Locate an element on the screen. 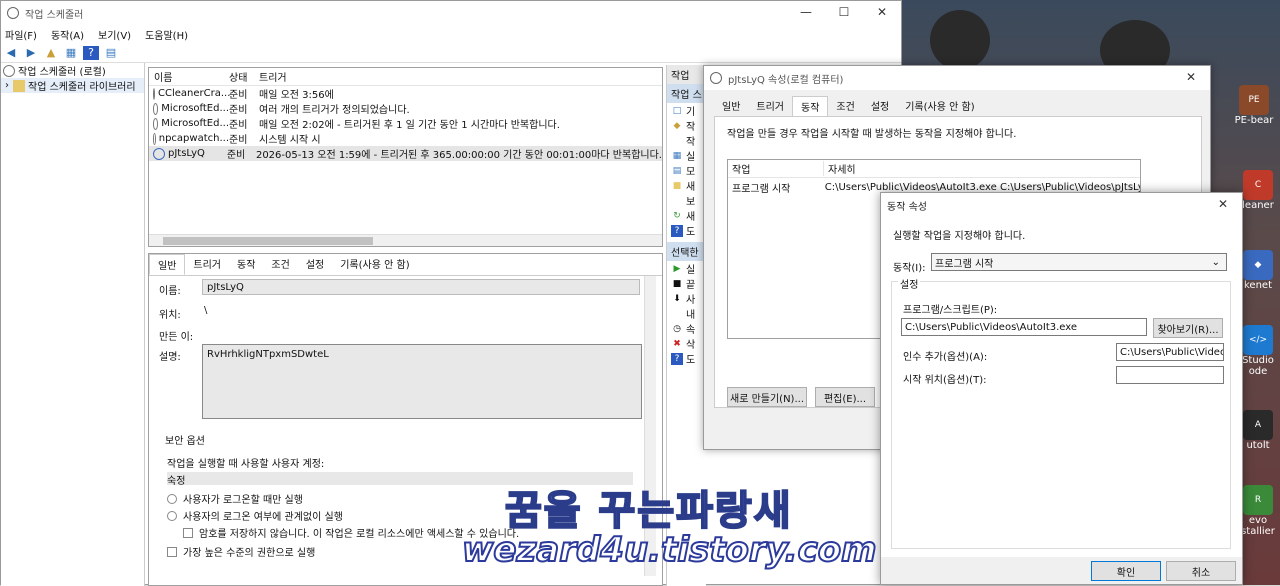 The image size is (1280, 586). program-input: C:\Users\Public\Videos\AutoIt3.exe is located at coordinates (1024, 327).